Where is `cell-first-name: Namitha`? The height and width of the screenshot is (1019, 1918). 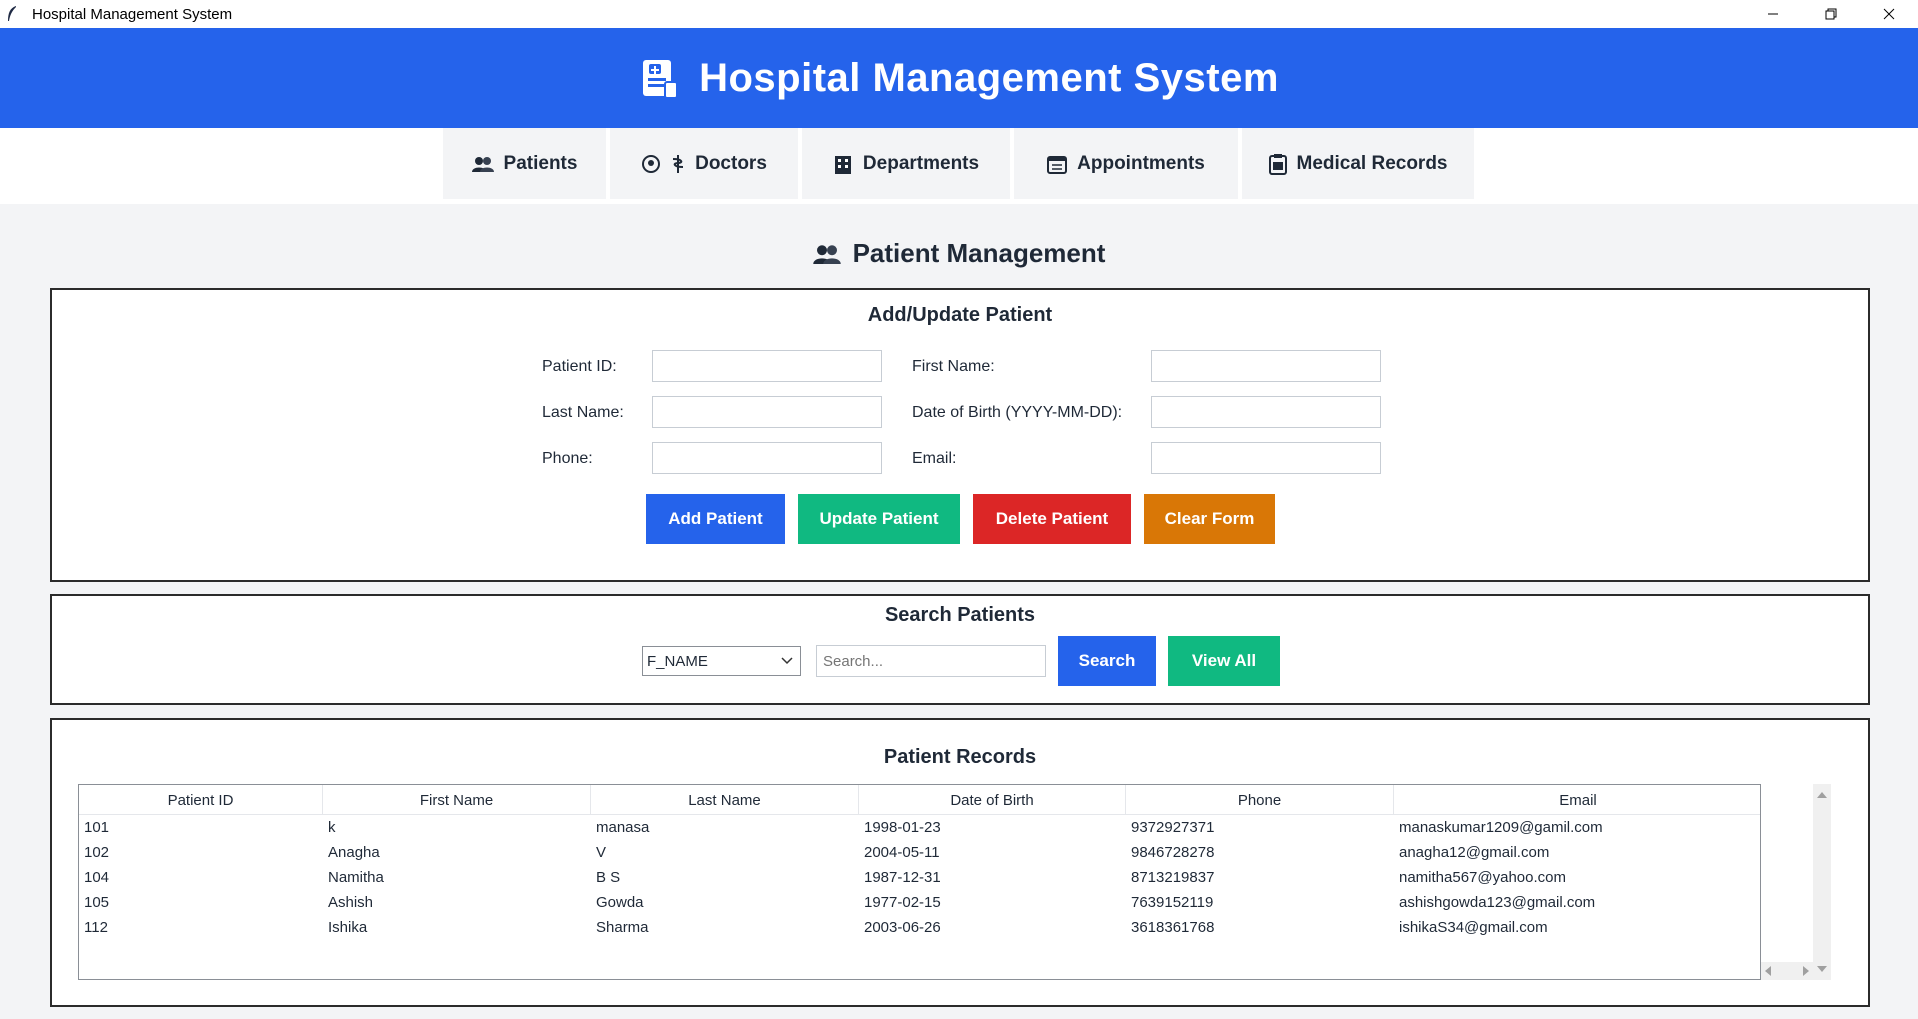
cell-first-name: Namitha is located at coordinates (356, 877).